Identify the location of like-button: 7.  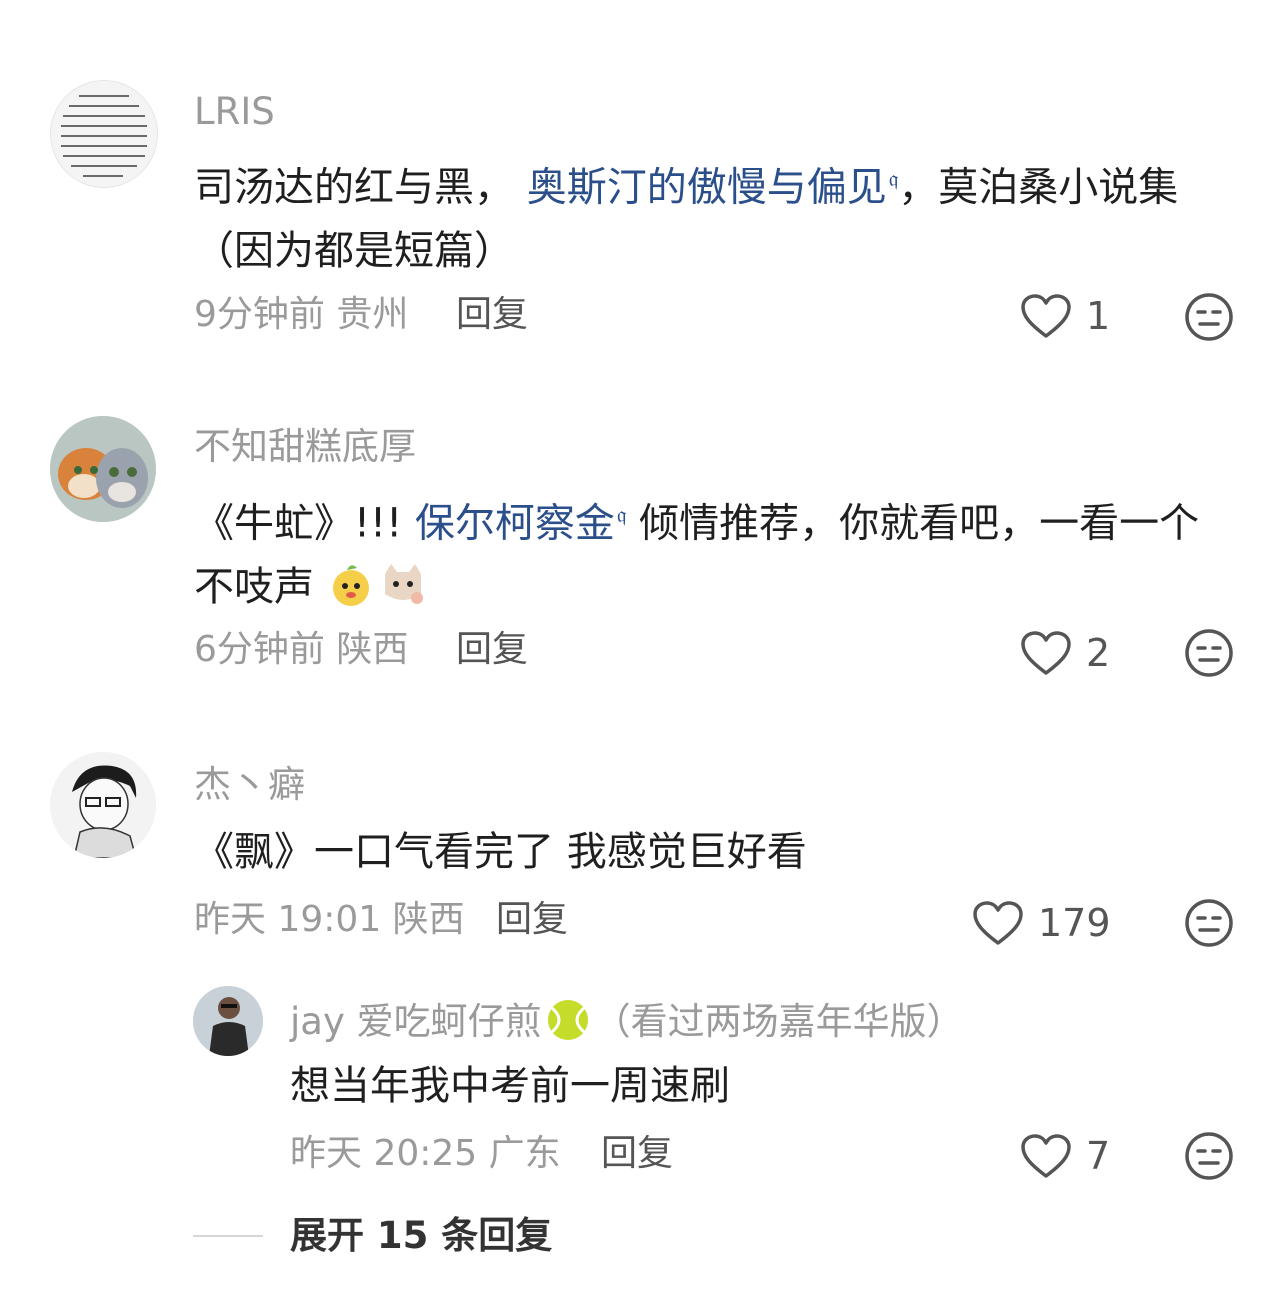
(1065, 1156).